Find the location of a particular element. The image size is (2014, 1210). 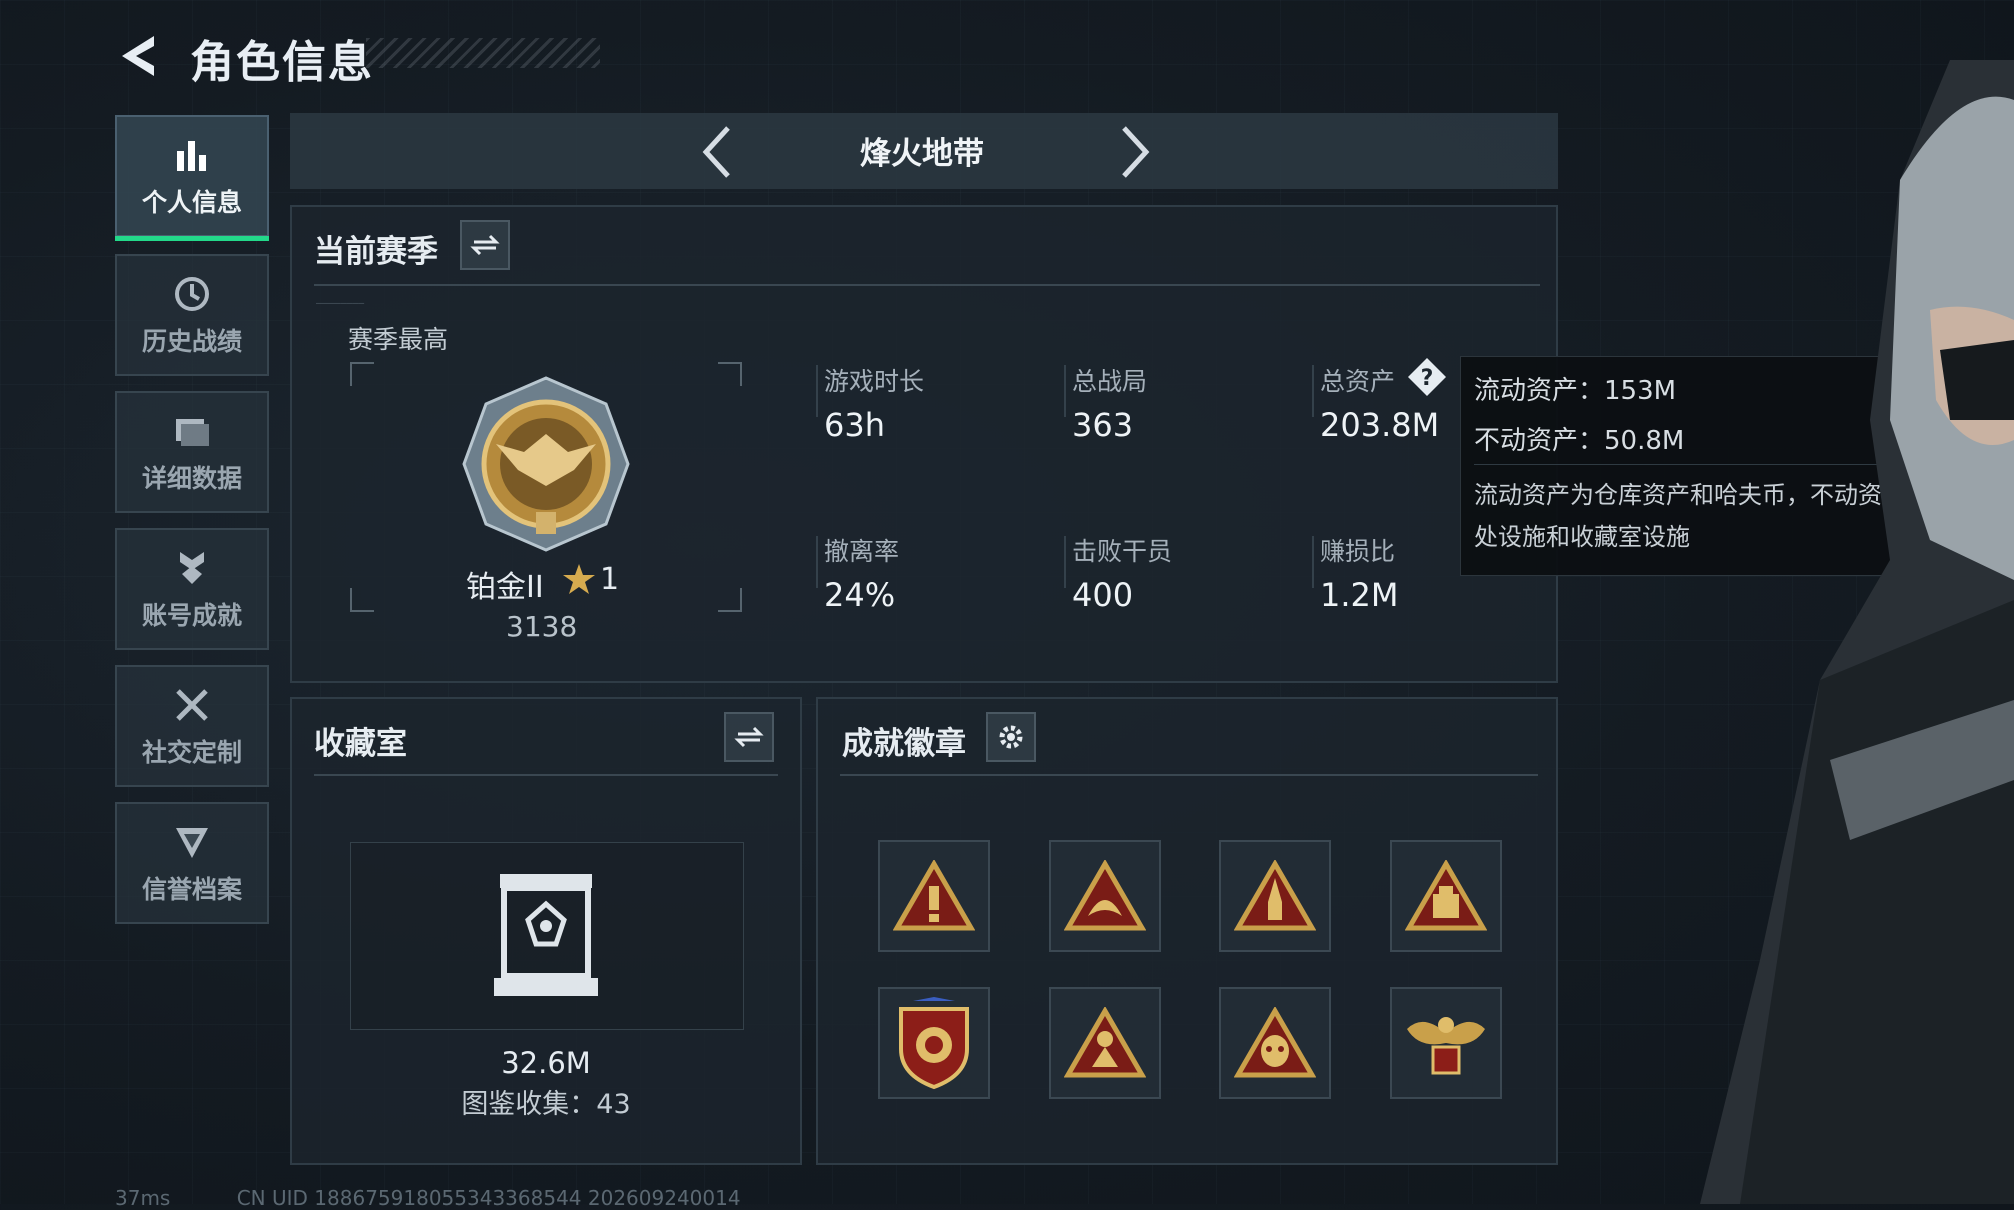

season-switch-button is located at coordinates (485, 245).